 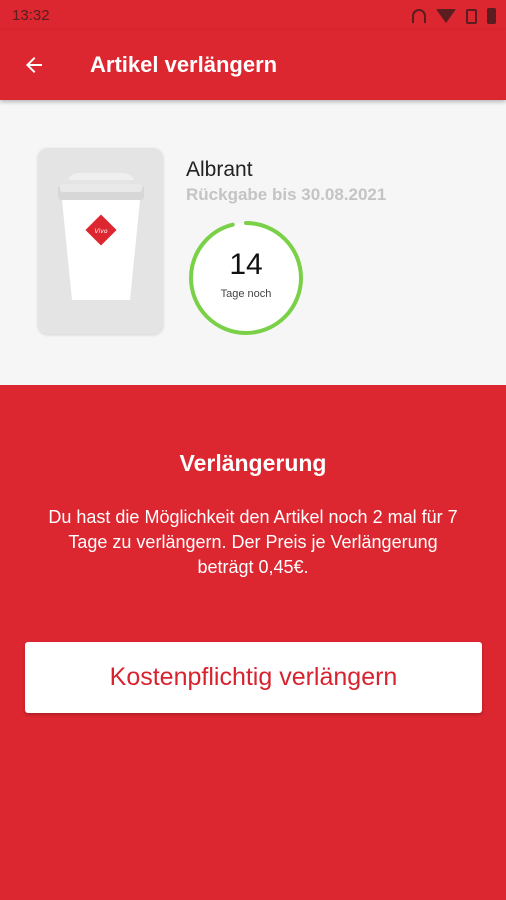 I want to click on extension-title: Verlängerung, so click(x=253, y=463).